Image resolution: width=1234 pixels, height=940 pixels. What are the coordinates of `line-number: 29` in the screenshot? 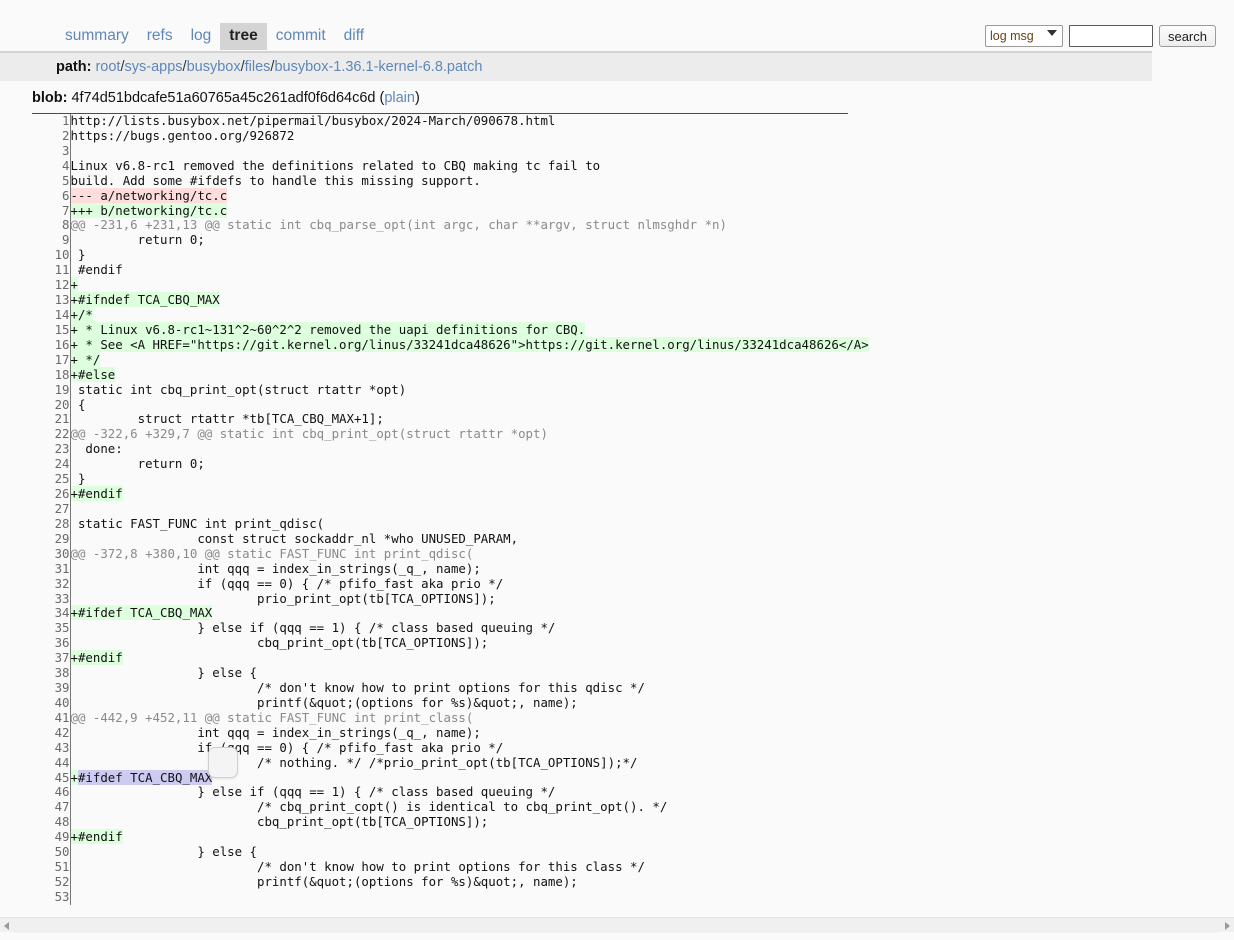 It's located at (51, 539).